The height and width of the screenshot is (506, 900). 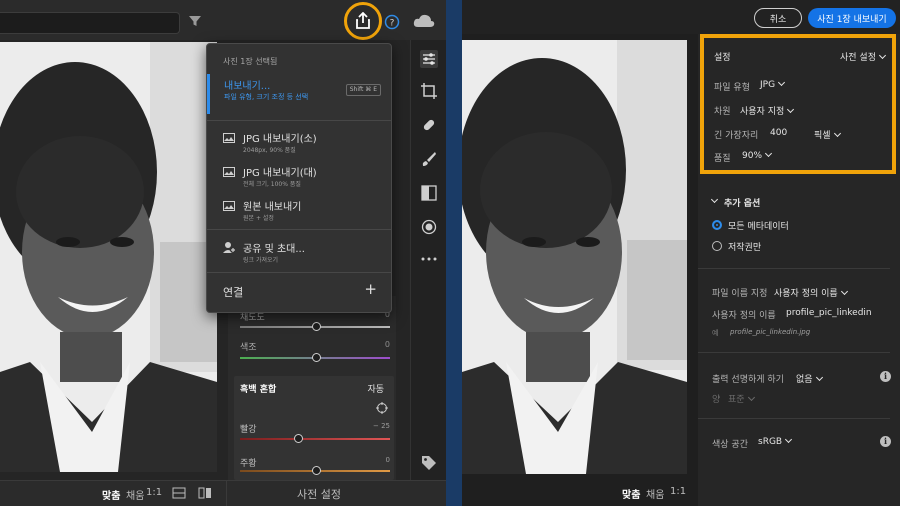 What do you see at coordinates (858, 58) in the screenshot?
I see `preset-dropdown-label: 사전 설정` at bounding box center [858, 58].